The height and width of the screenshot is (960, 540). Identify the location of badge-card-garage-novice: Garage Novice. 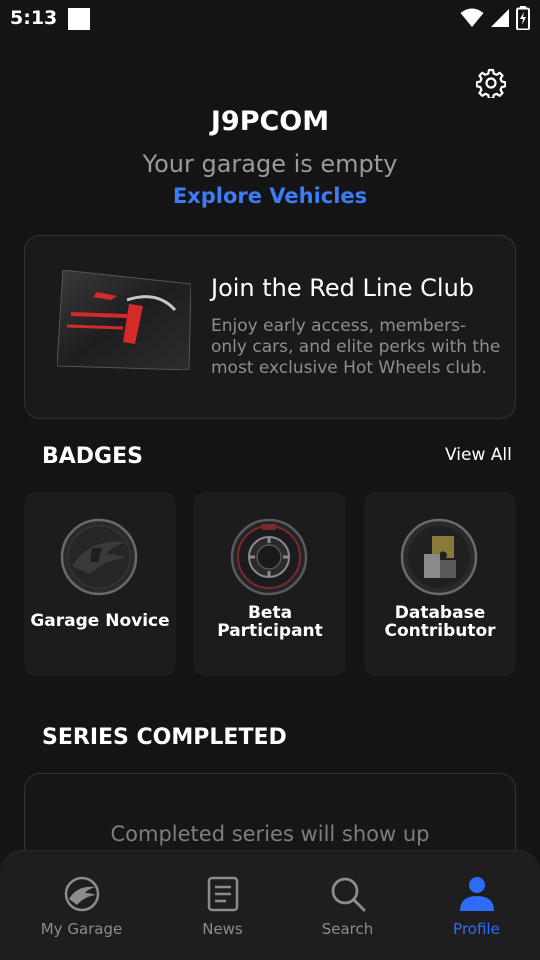
(100, 584).